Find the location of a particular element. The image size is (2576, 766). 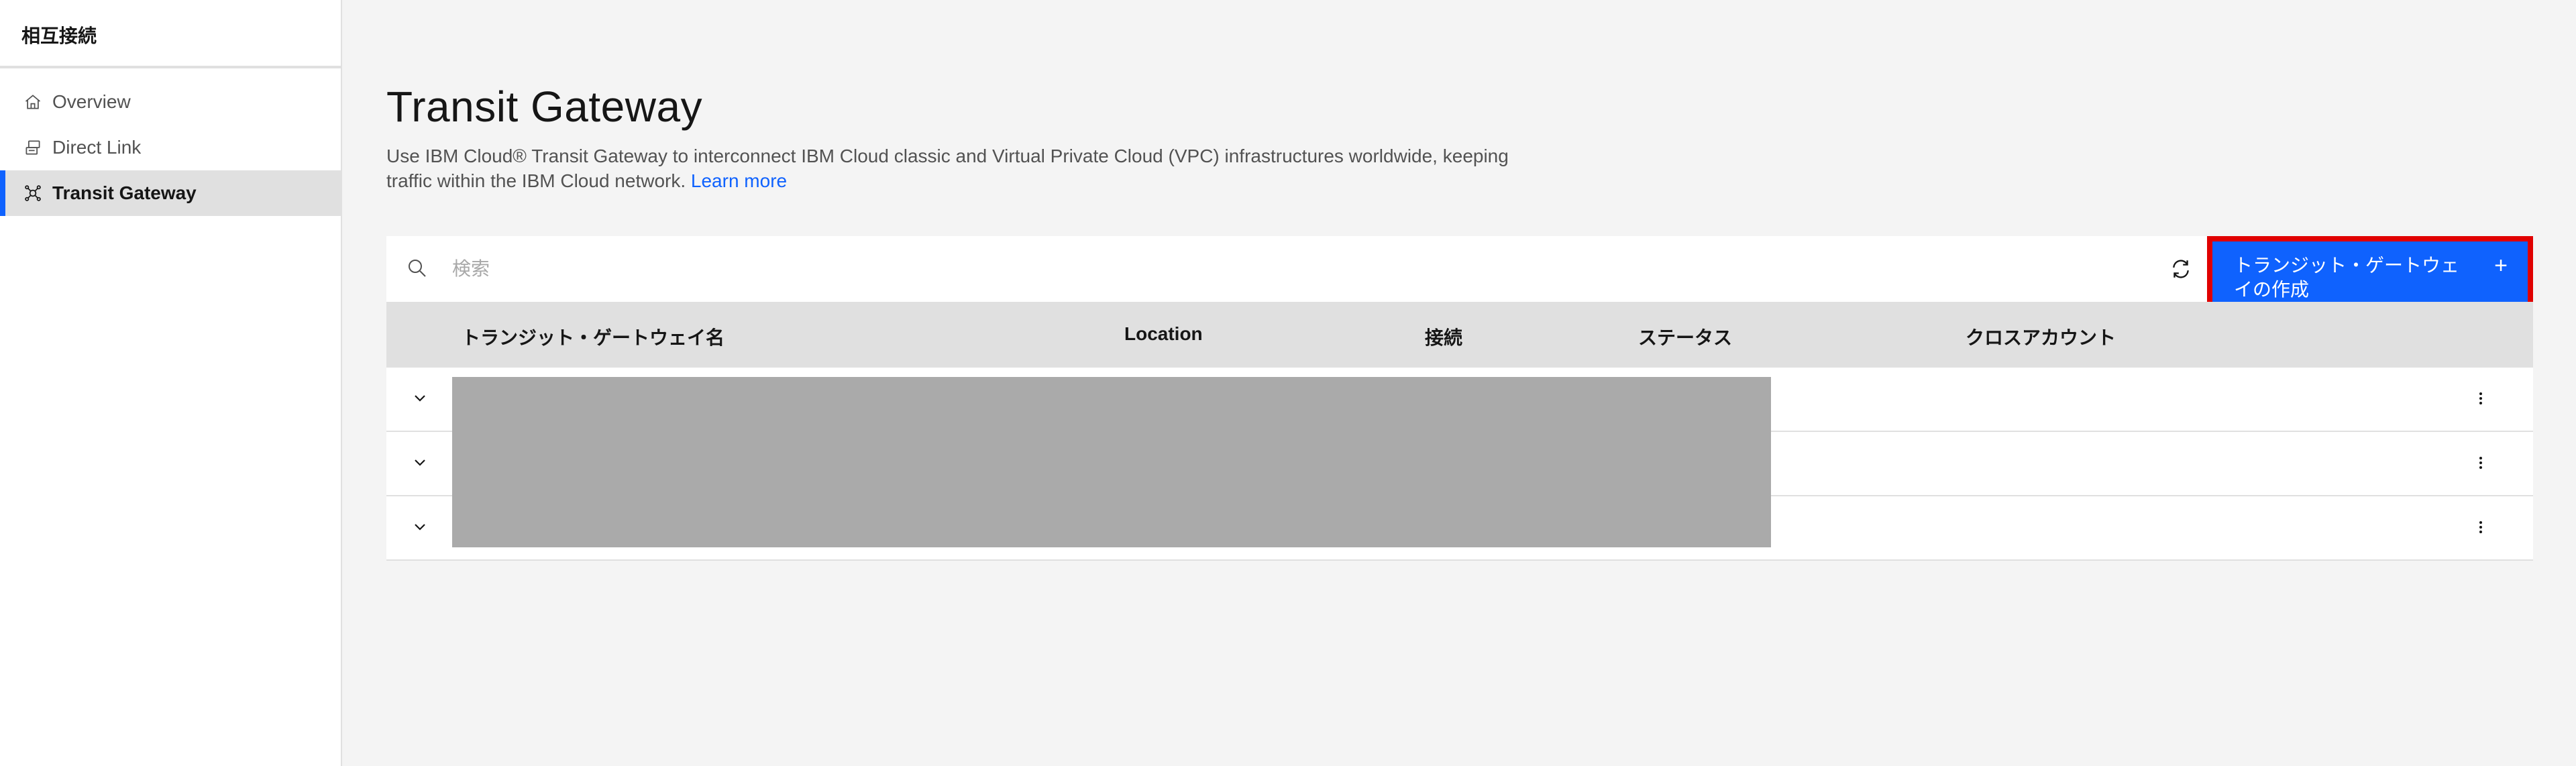

refresh-icon is located at coordinates (2181, 270).